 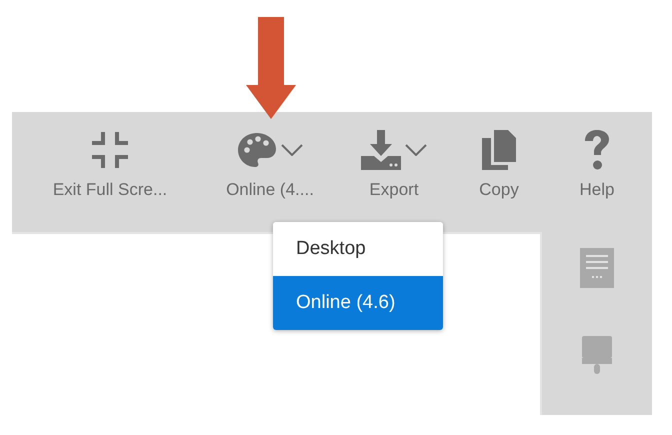 I want to click on toolbar-button: Help, so click(x=597, y=165).